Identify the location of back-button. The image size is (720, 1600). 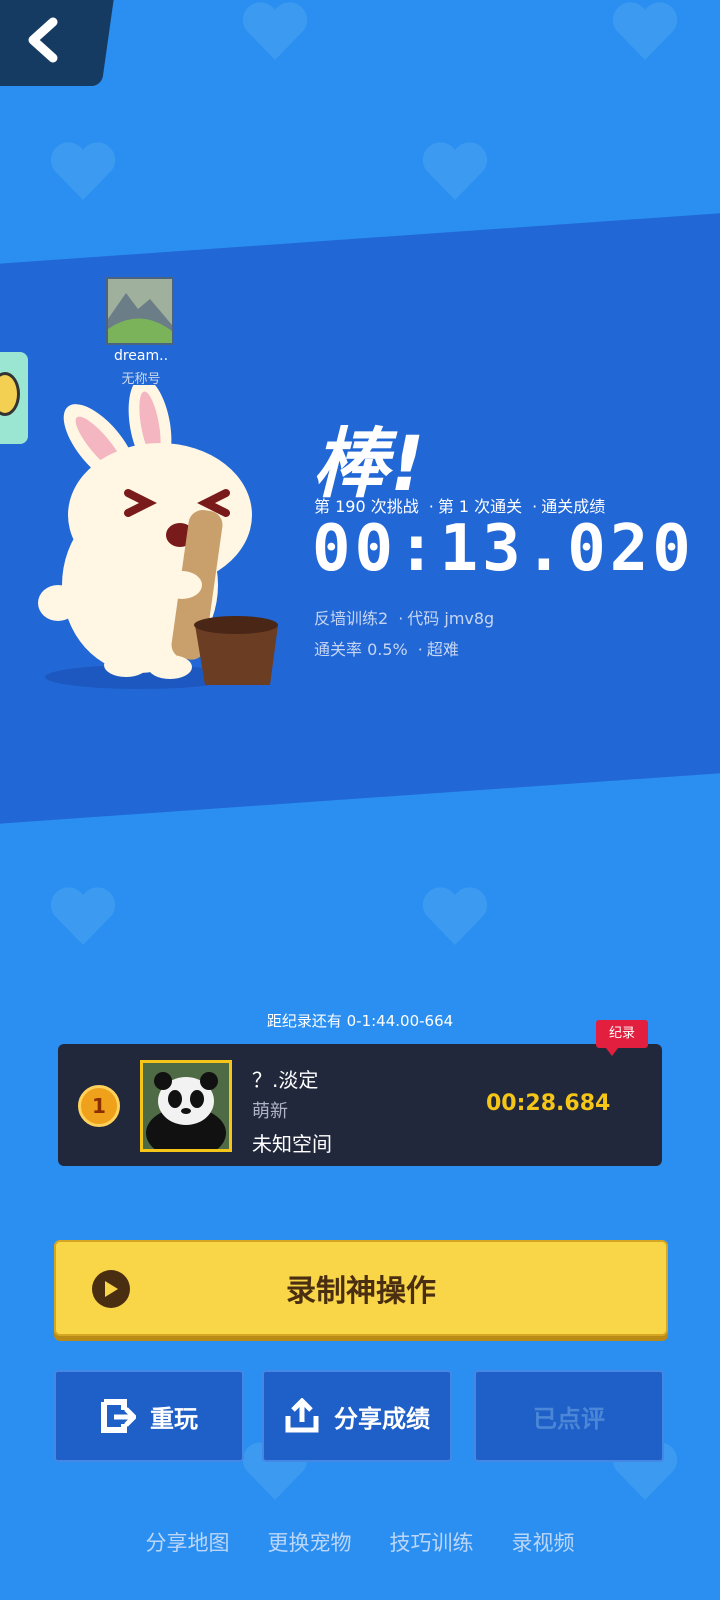
(57, 43).